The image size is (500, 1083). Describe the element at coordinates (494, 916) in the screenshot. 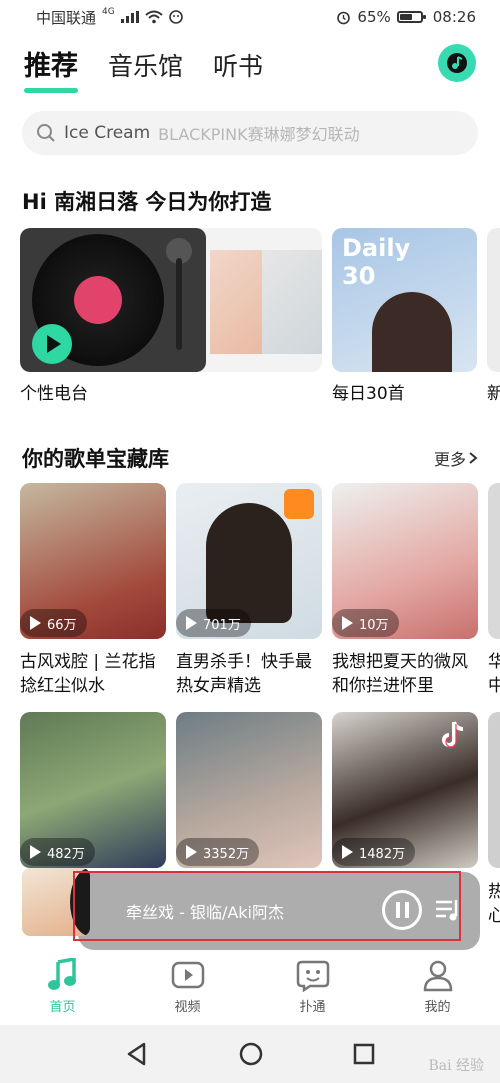

I see `playlist-title-line2: 心` at that location.